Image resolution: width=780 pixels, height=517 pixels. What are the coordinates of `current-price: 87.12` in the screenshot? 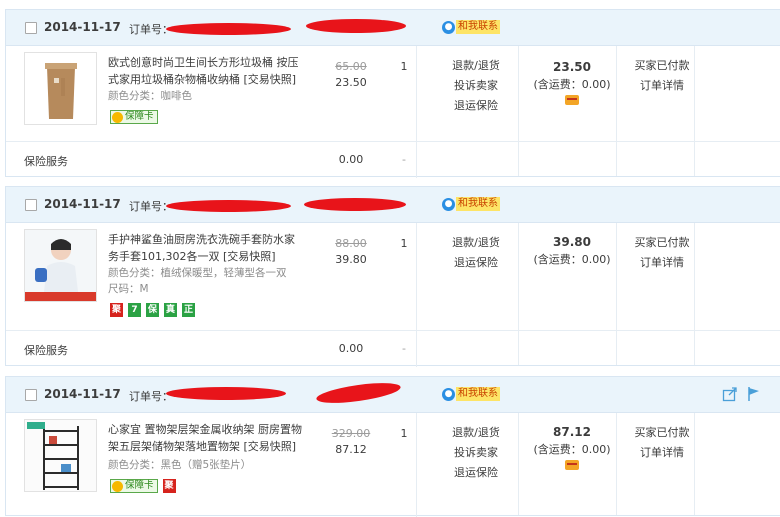 It's located at (351, 449).